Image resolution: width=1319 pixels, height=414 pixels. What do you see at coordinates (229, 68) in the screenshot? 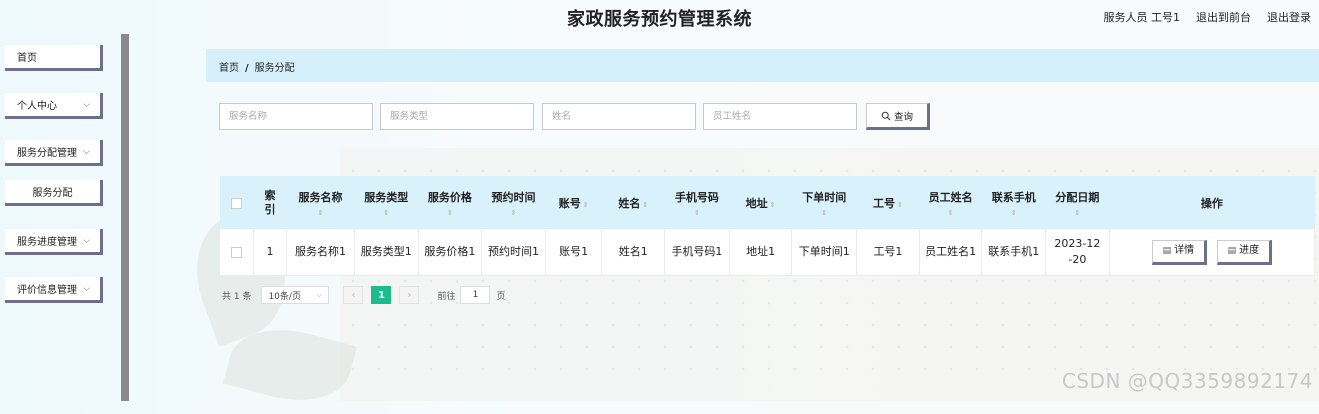
I see `breadcrumb-home: 首页` at bounding box center [229, 68].